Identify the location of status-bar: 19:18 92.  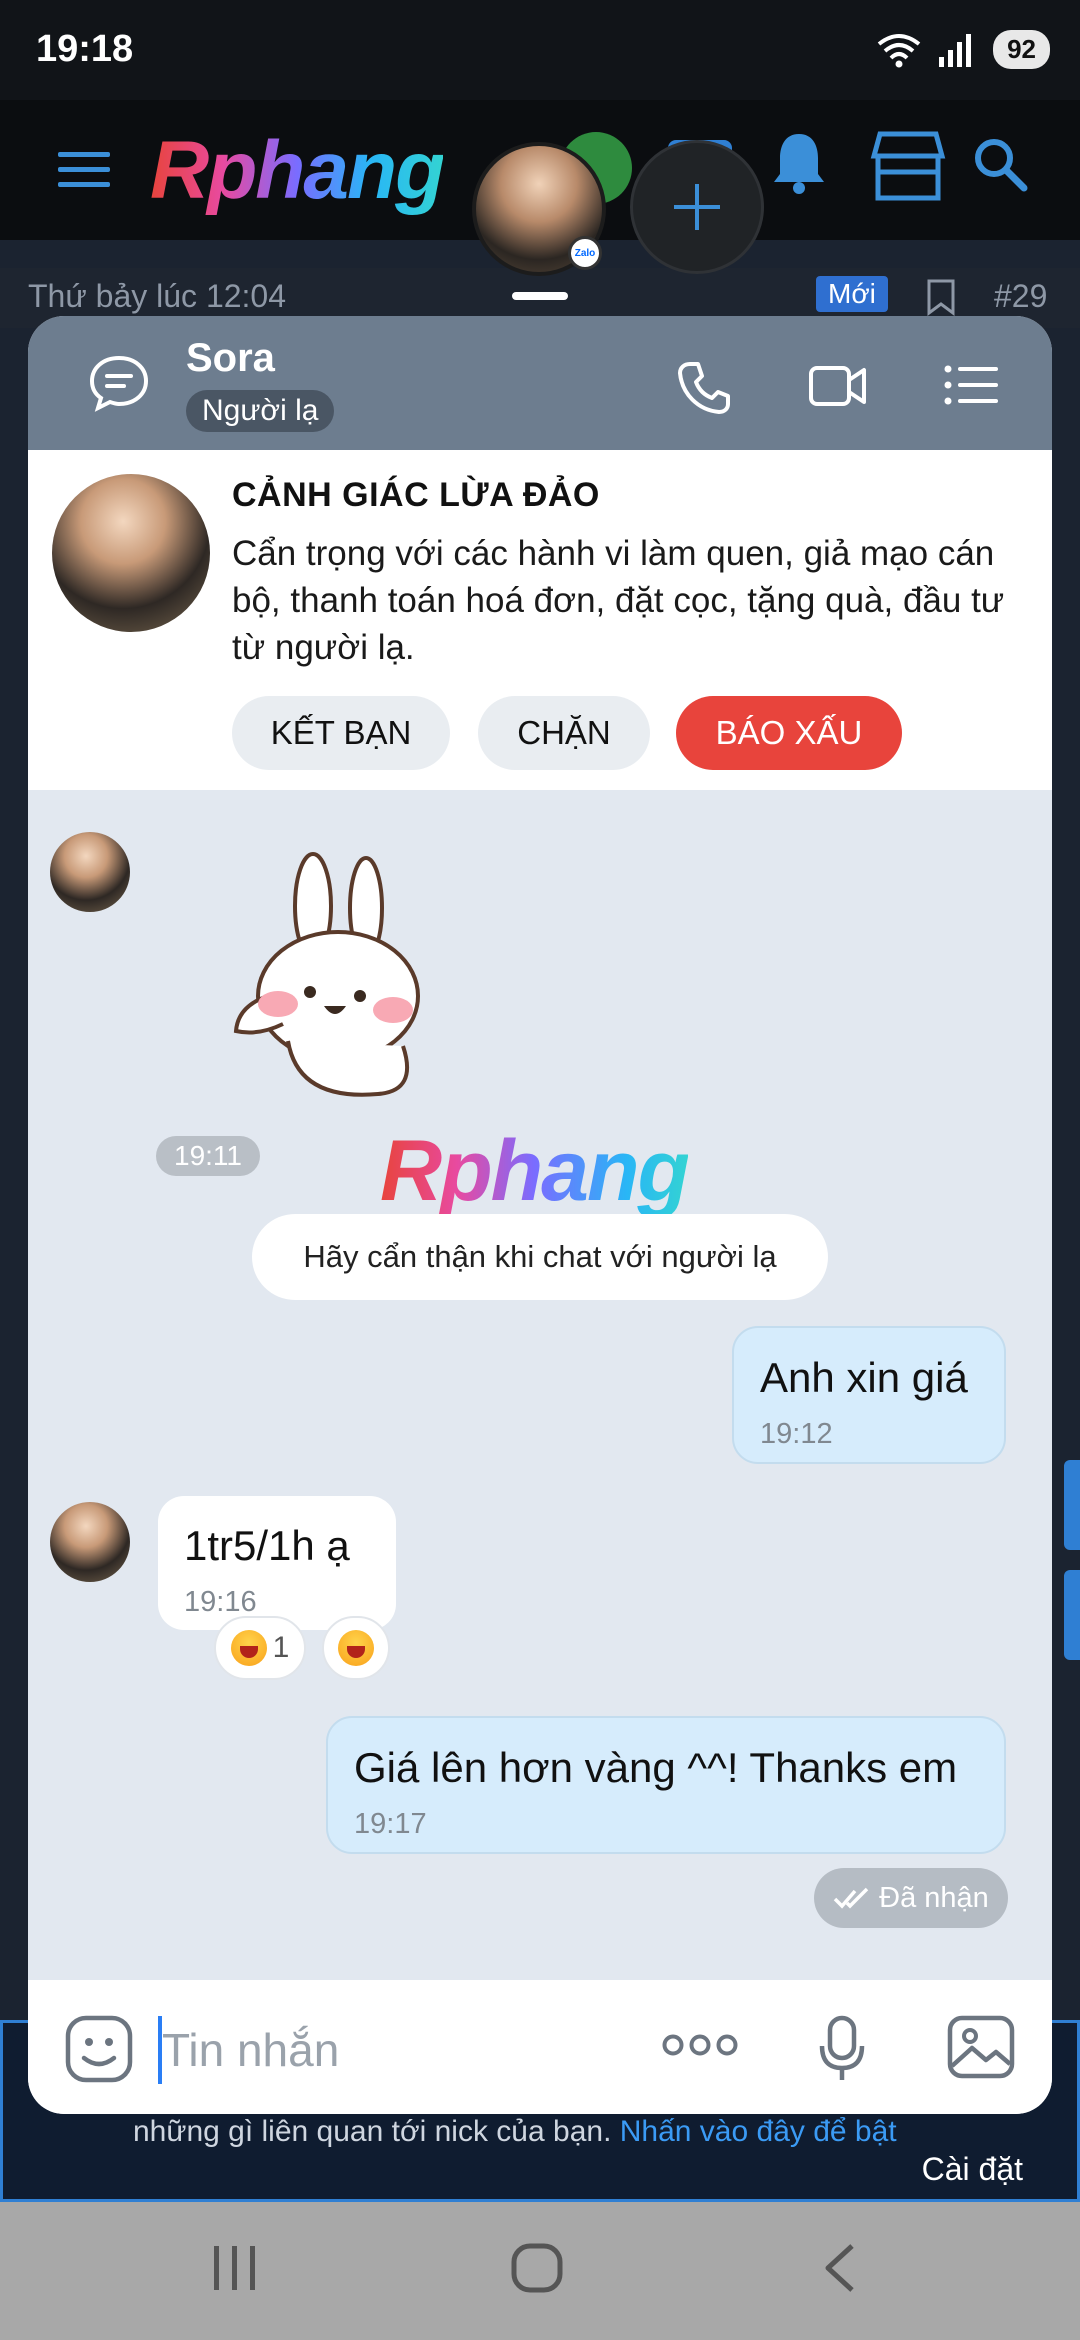
(540, 50).